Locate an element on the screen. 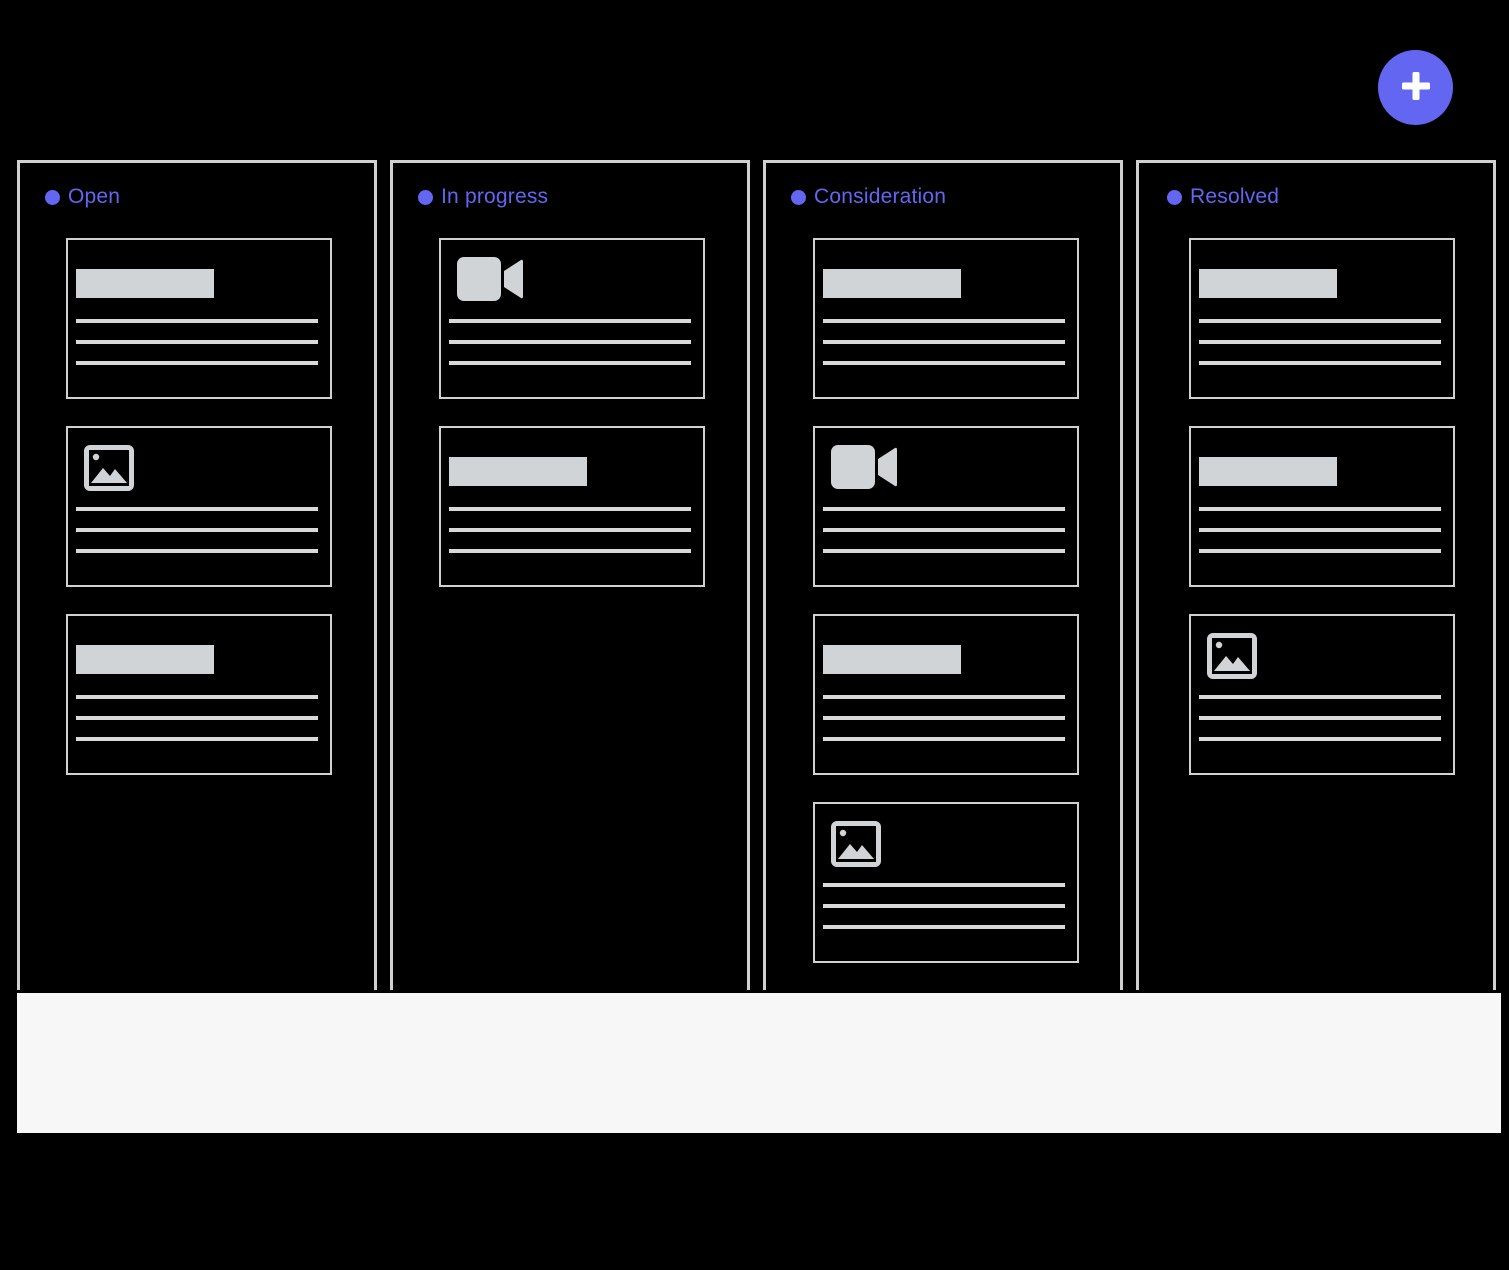  column-title: Resolved is located at coordinates (1235, 196).